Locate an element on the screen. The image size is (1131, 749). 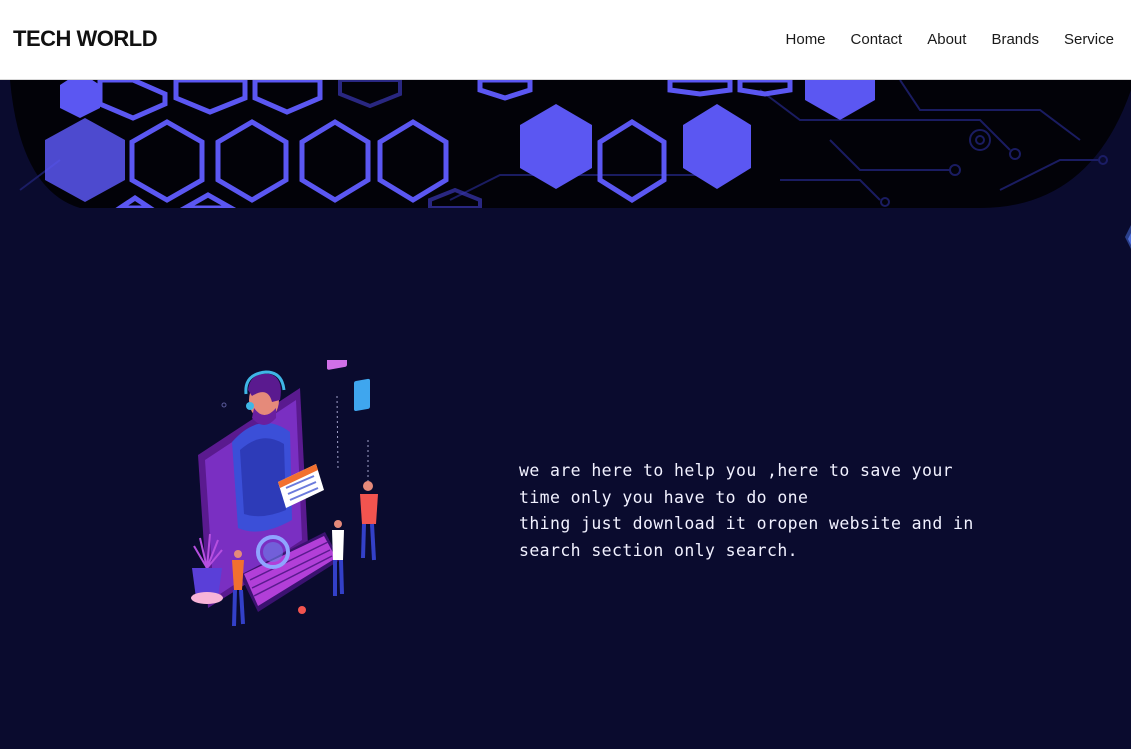
side-decoration is located at coordinates (1128, 237).